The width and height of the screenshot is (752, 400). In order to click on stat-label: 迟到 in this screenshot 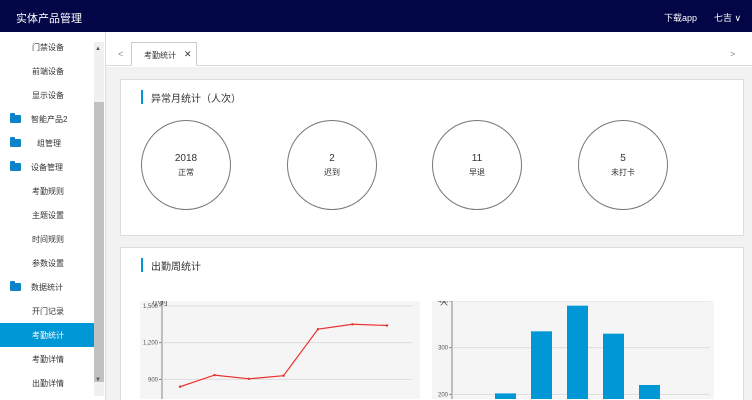, I will do `click(332, 172)`.